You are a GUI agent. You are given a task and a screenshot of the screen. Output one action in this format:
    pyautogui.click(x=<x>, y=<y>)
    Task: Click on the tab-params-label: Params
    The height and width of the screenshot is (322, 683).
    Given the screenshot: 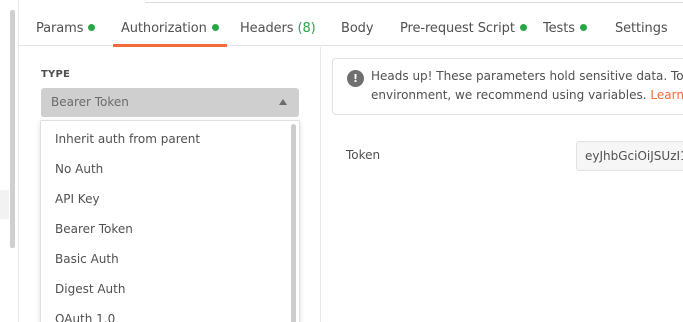 What is the action you would take?
    pyautogui.click(x=60, y=28)
    